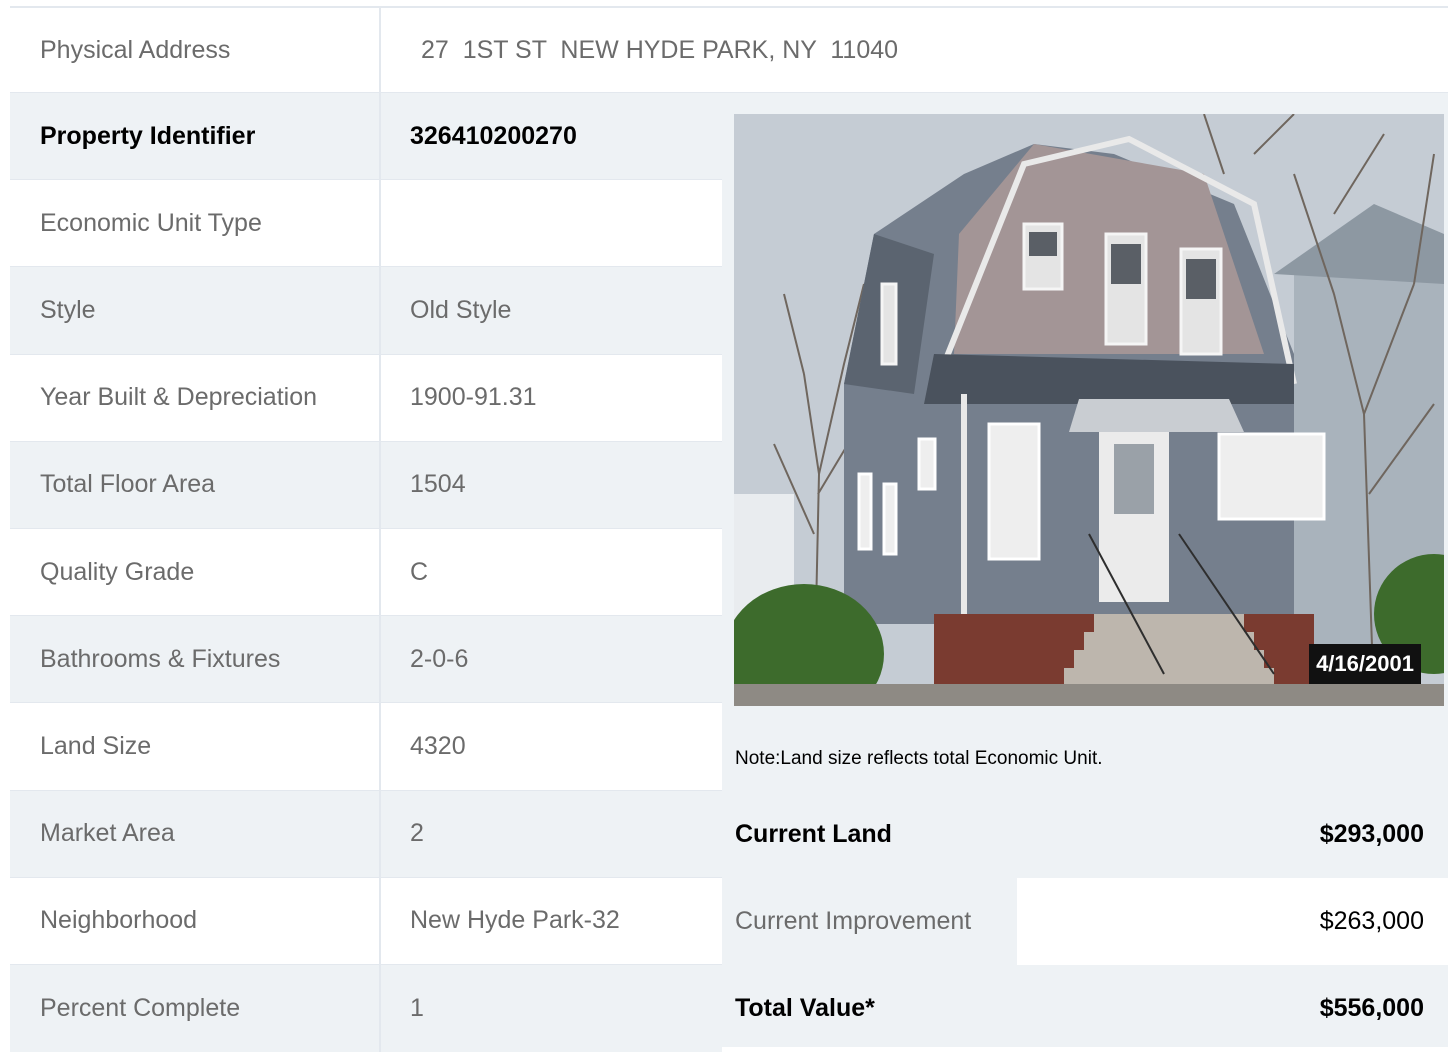 This screenshot has height=1052, width=1450. Describe the element at coordinates (813, 834) in the screenshot. I see `value-label: Current Land` at that location.